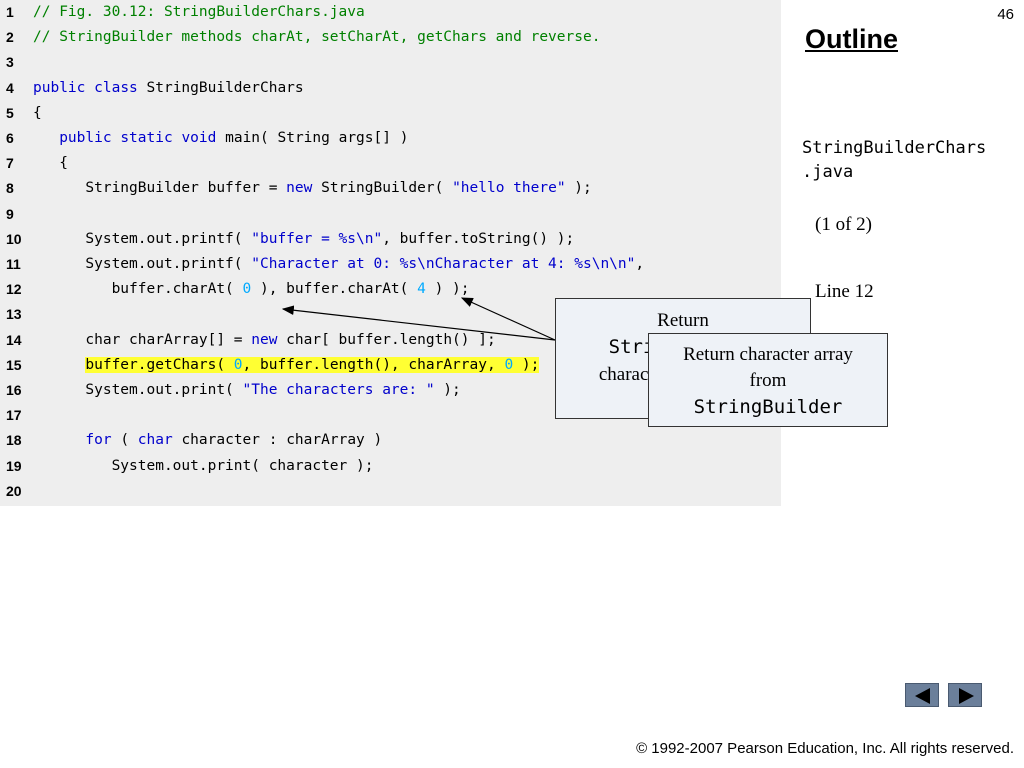 Image resolution: width=1024 pixels, height=768 pixels. I want to click on code-token: character : charArray ), so click(277, 440).